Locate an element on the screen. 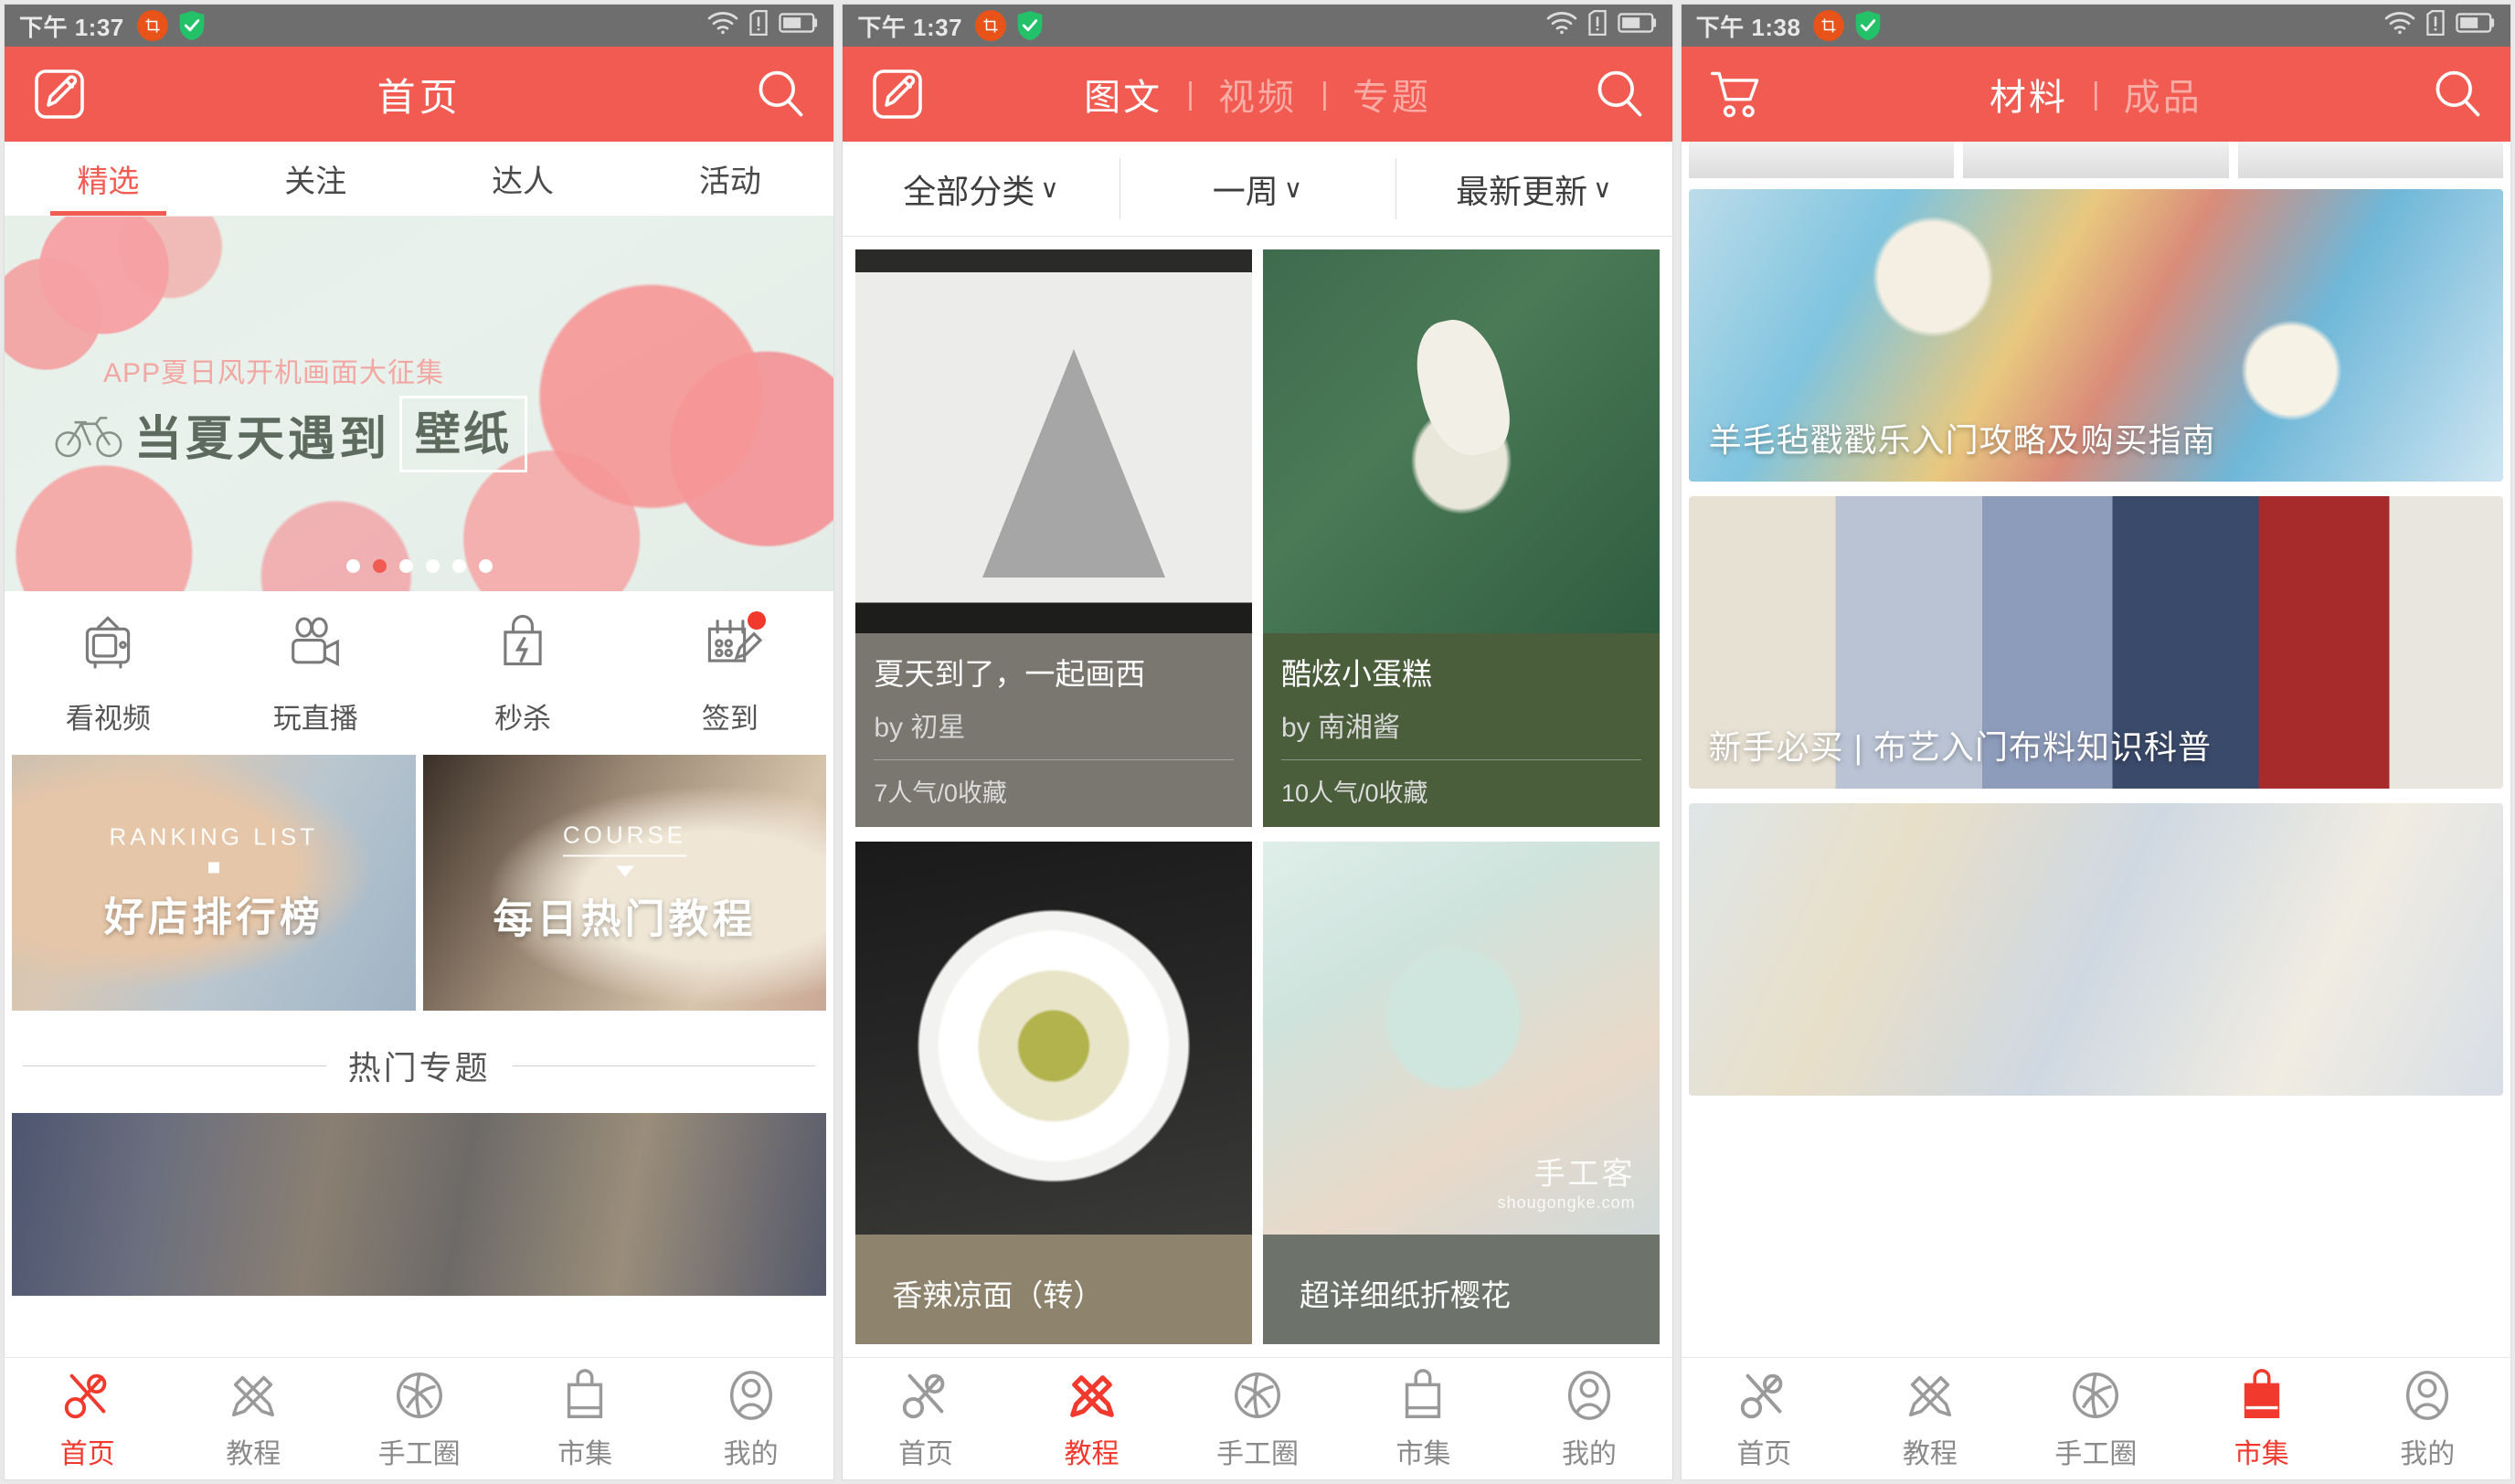 This screenshot has width=2515, height=1484. topic-banner-image is located at coordinates (420, 1204).